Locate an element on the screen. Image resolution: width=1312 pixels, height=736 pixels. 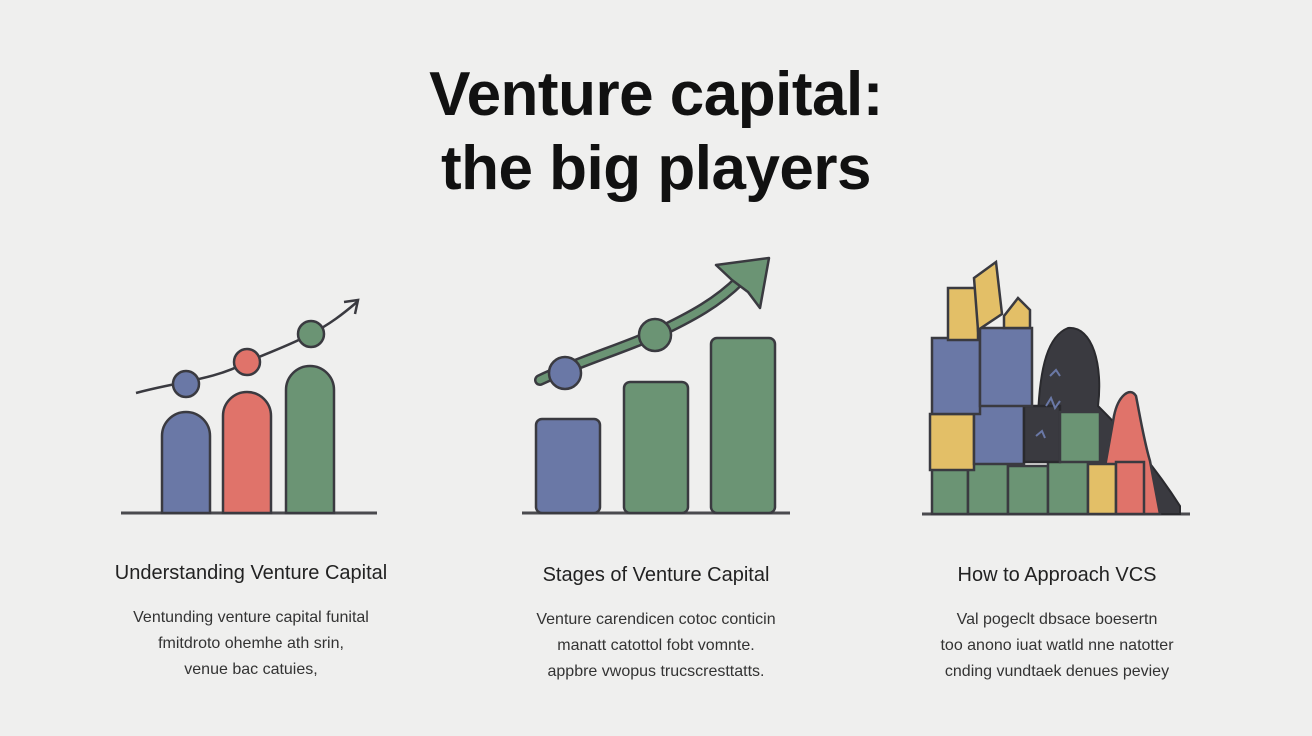
block-dark-mid is located at coordinates (1042, 434).